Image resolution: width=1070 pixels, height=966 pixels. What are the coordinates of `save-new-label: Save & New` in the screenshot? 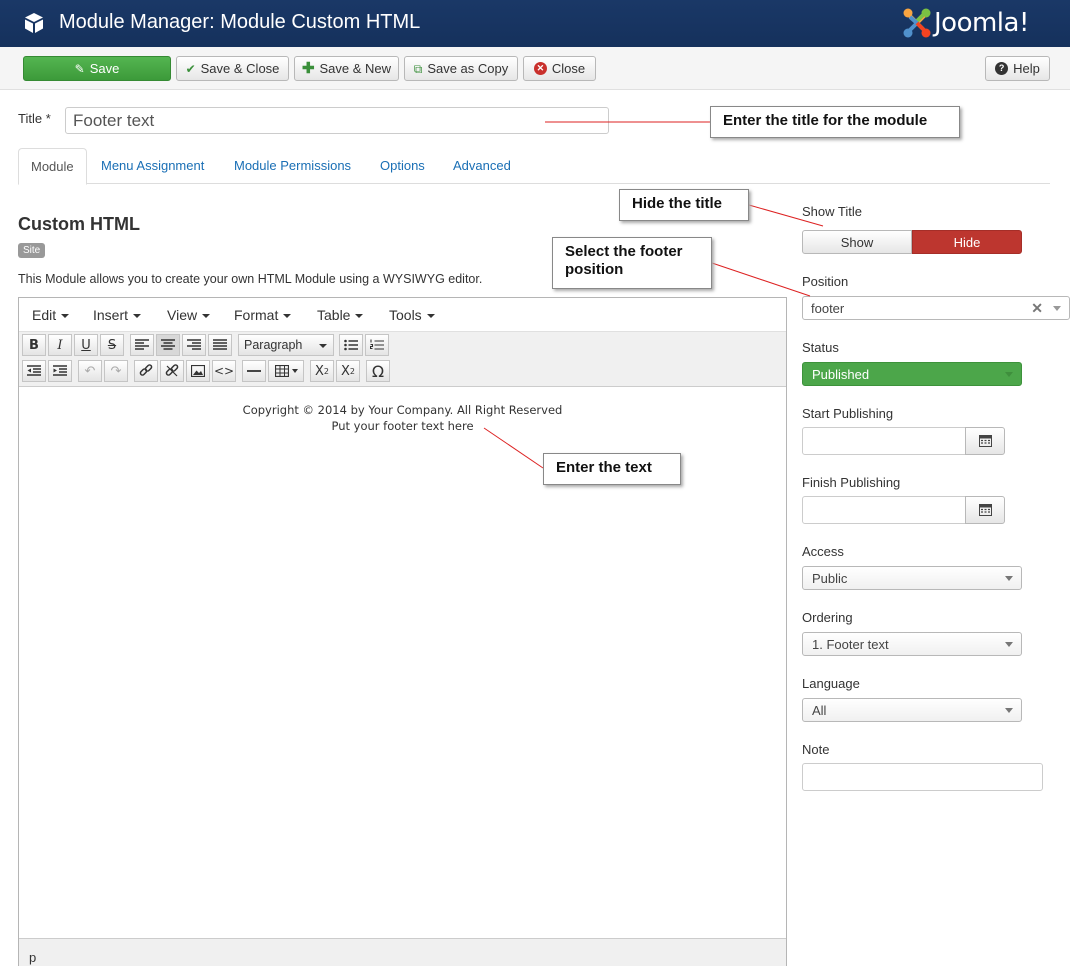 It's located at (355, 68).